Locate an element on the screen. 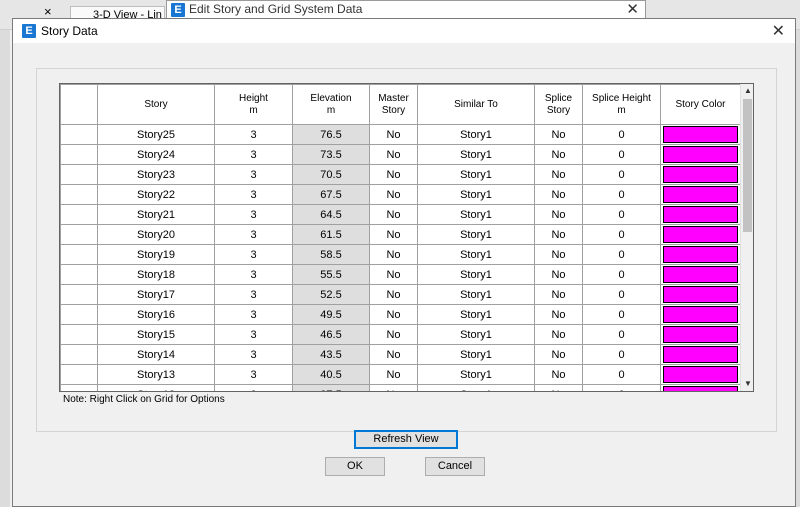 The height and width of the screenshot is (507, 800). table-row: Story24 3 73.5 No Story1 No 0 is located at coordinates (400, 154).